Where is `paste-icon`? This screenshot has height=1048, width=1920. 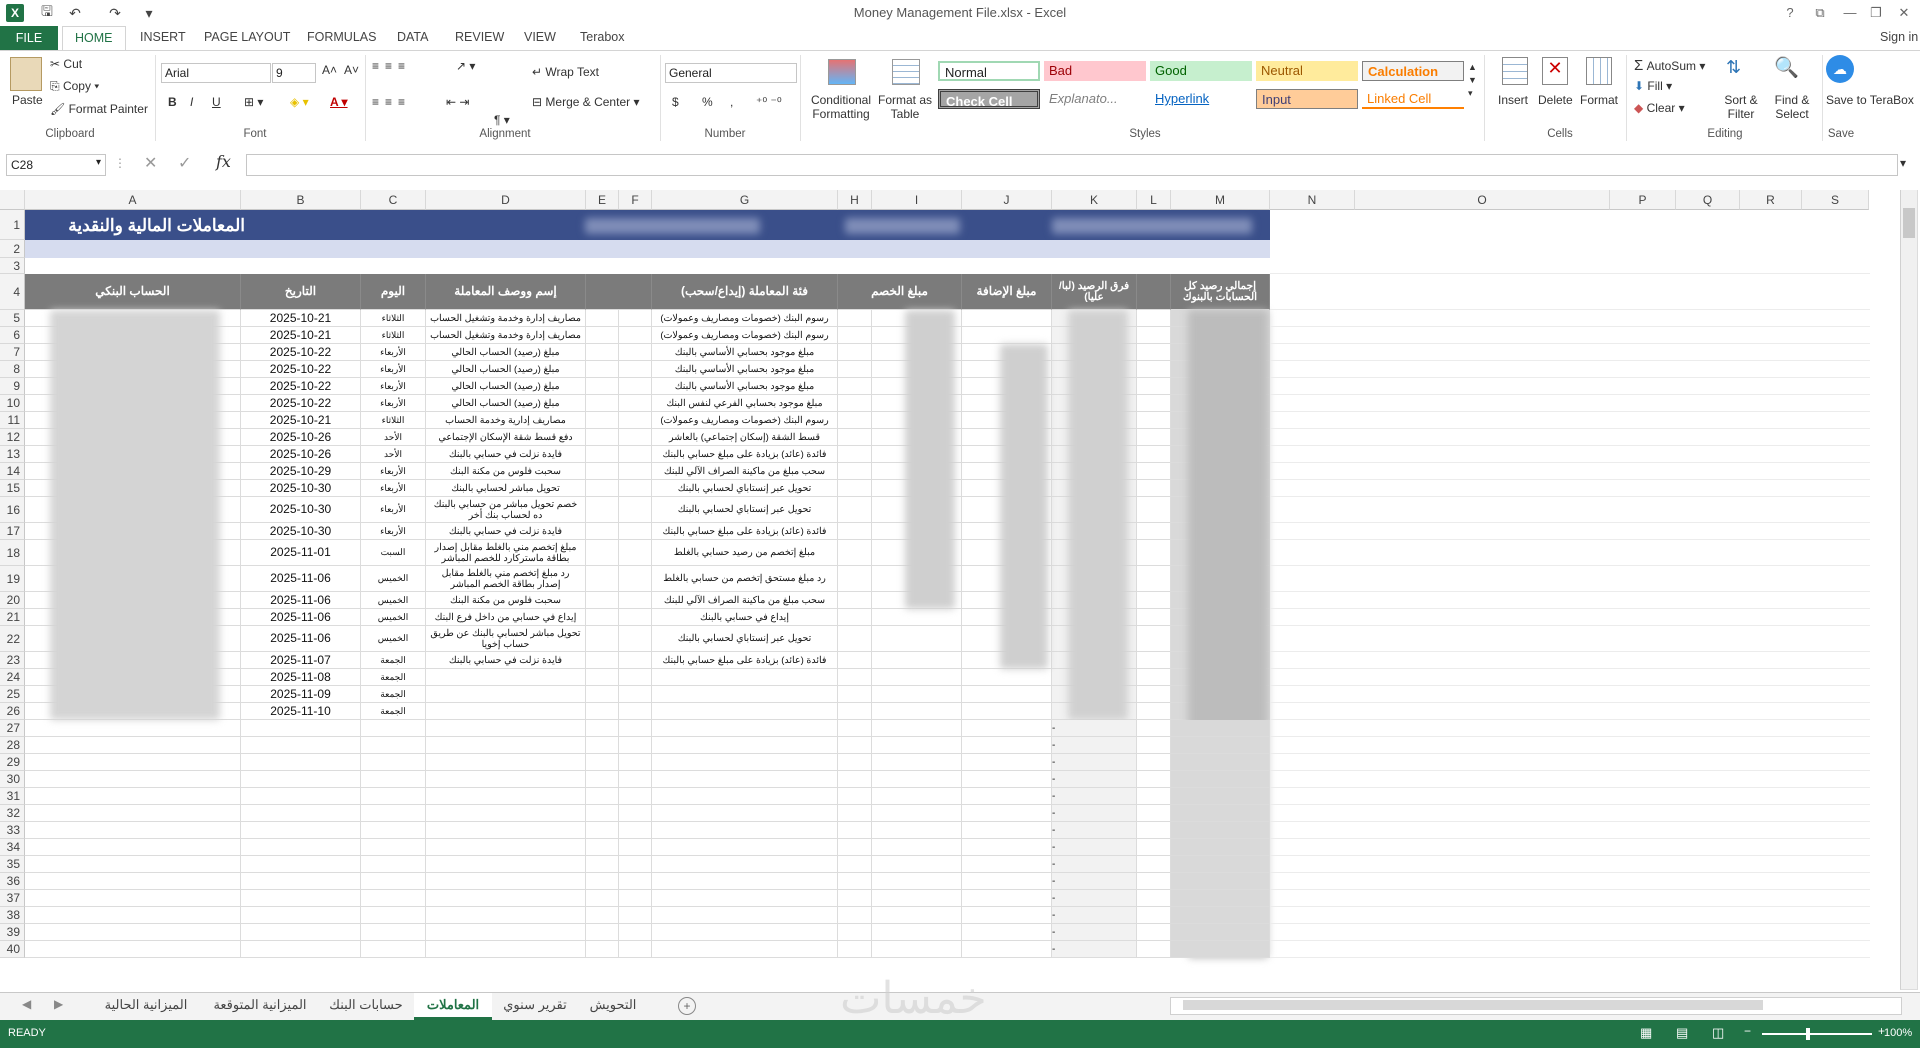
paste-icon is located at coordinates (26, 74).